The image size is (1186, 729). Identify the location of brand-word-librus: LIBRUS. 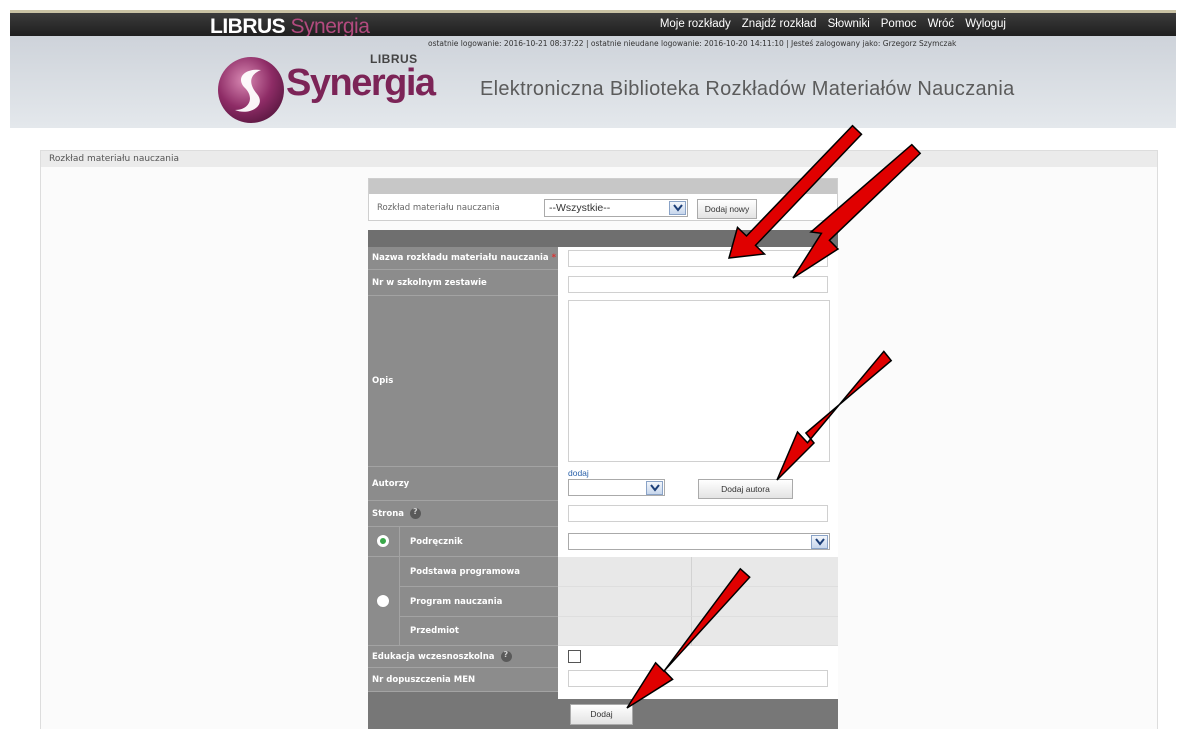
(248, 26).